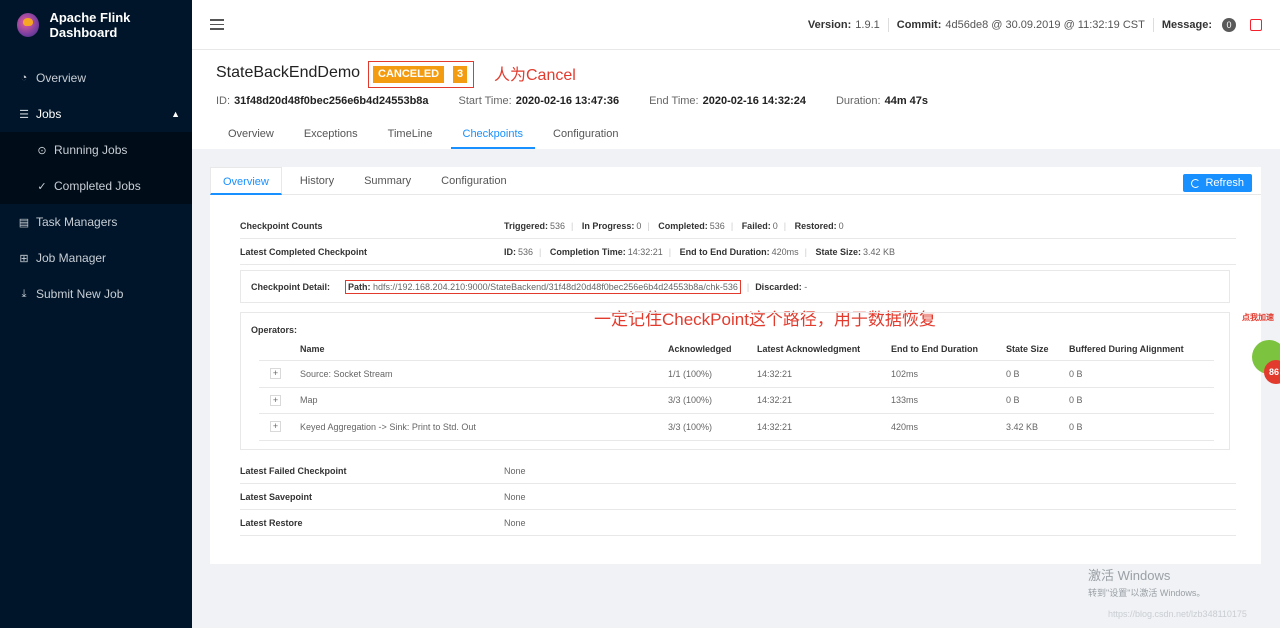 This screenshot has height=628, width=1280. Describe the element at coordinates (585, 135) in the screenshot. I see `tab-configuration: Configuration` at that location.